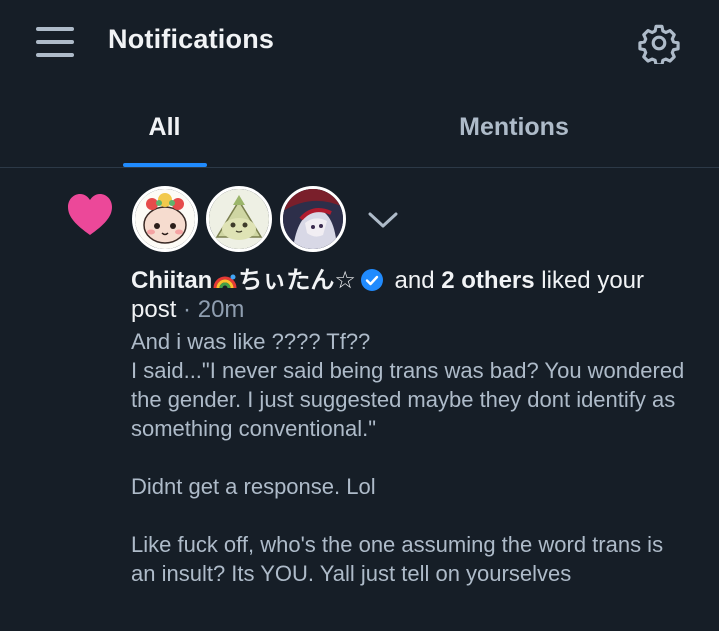  I want to click on post-line: Didnt get a response. Lol, so click(253, 486).